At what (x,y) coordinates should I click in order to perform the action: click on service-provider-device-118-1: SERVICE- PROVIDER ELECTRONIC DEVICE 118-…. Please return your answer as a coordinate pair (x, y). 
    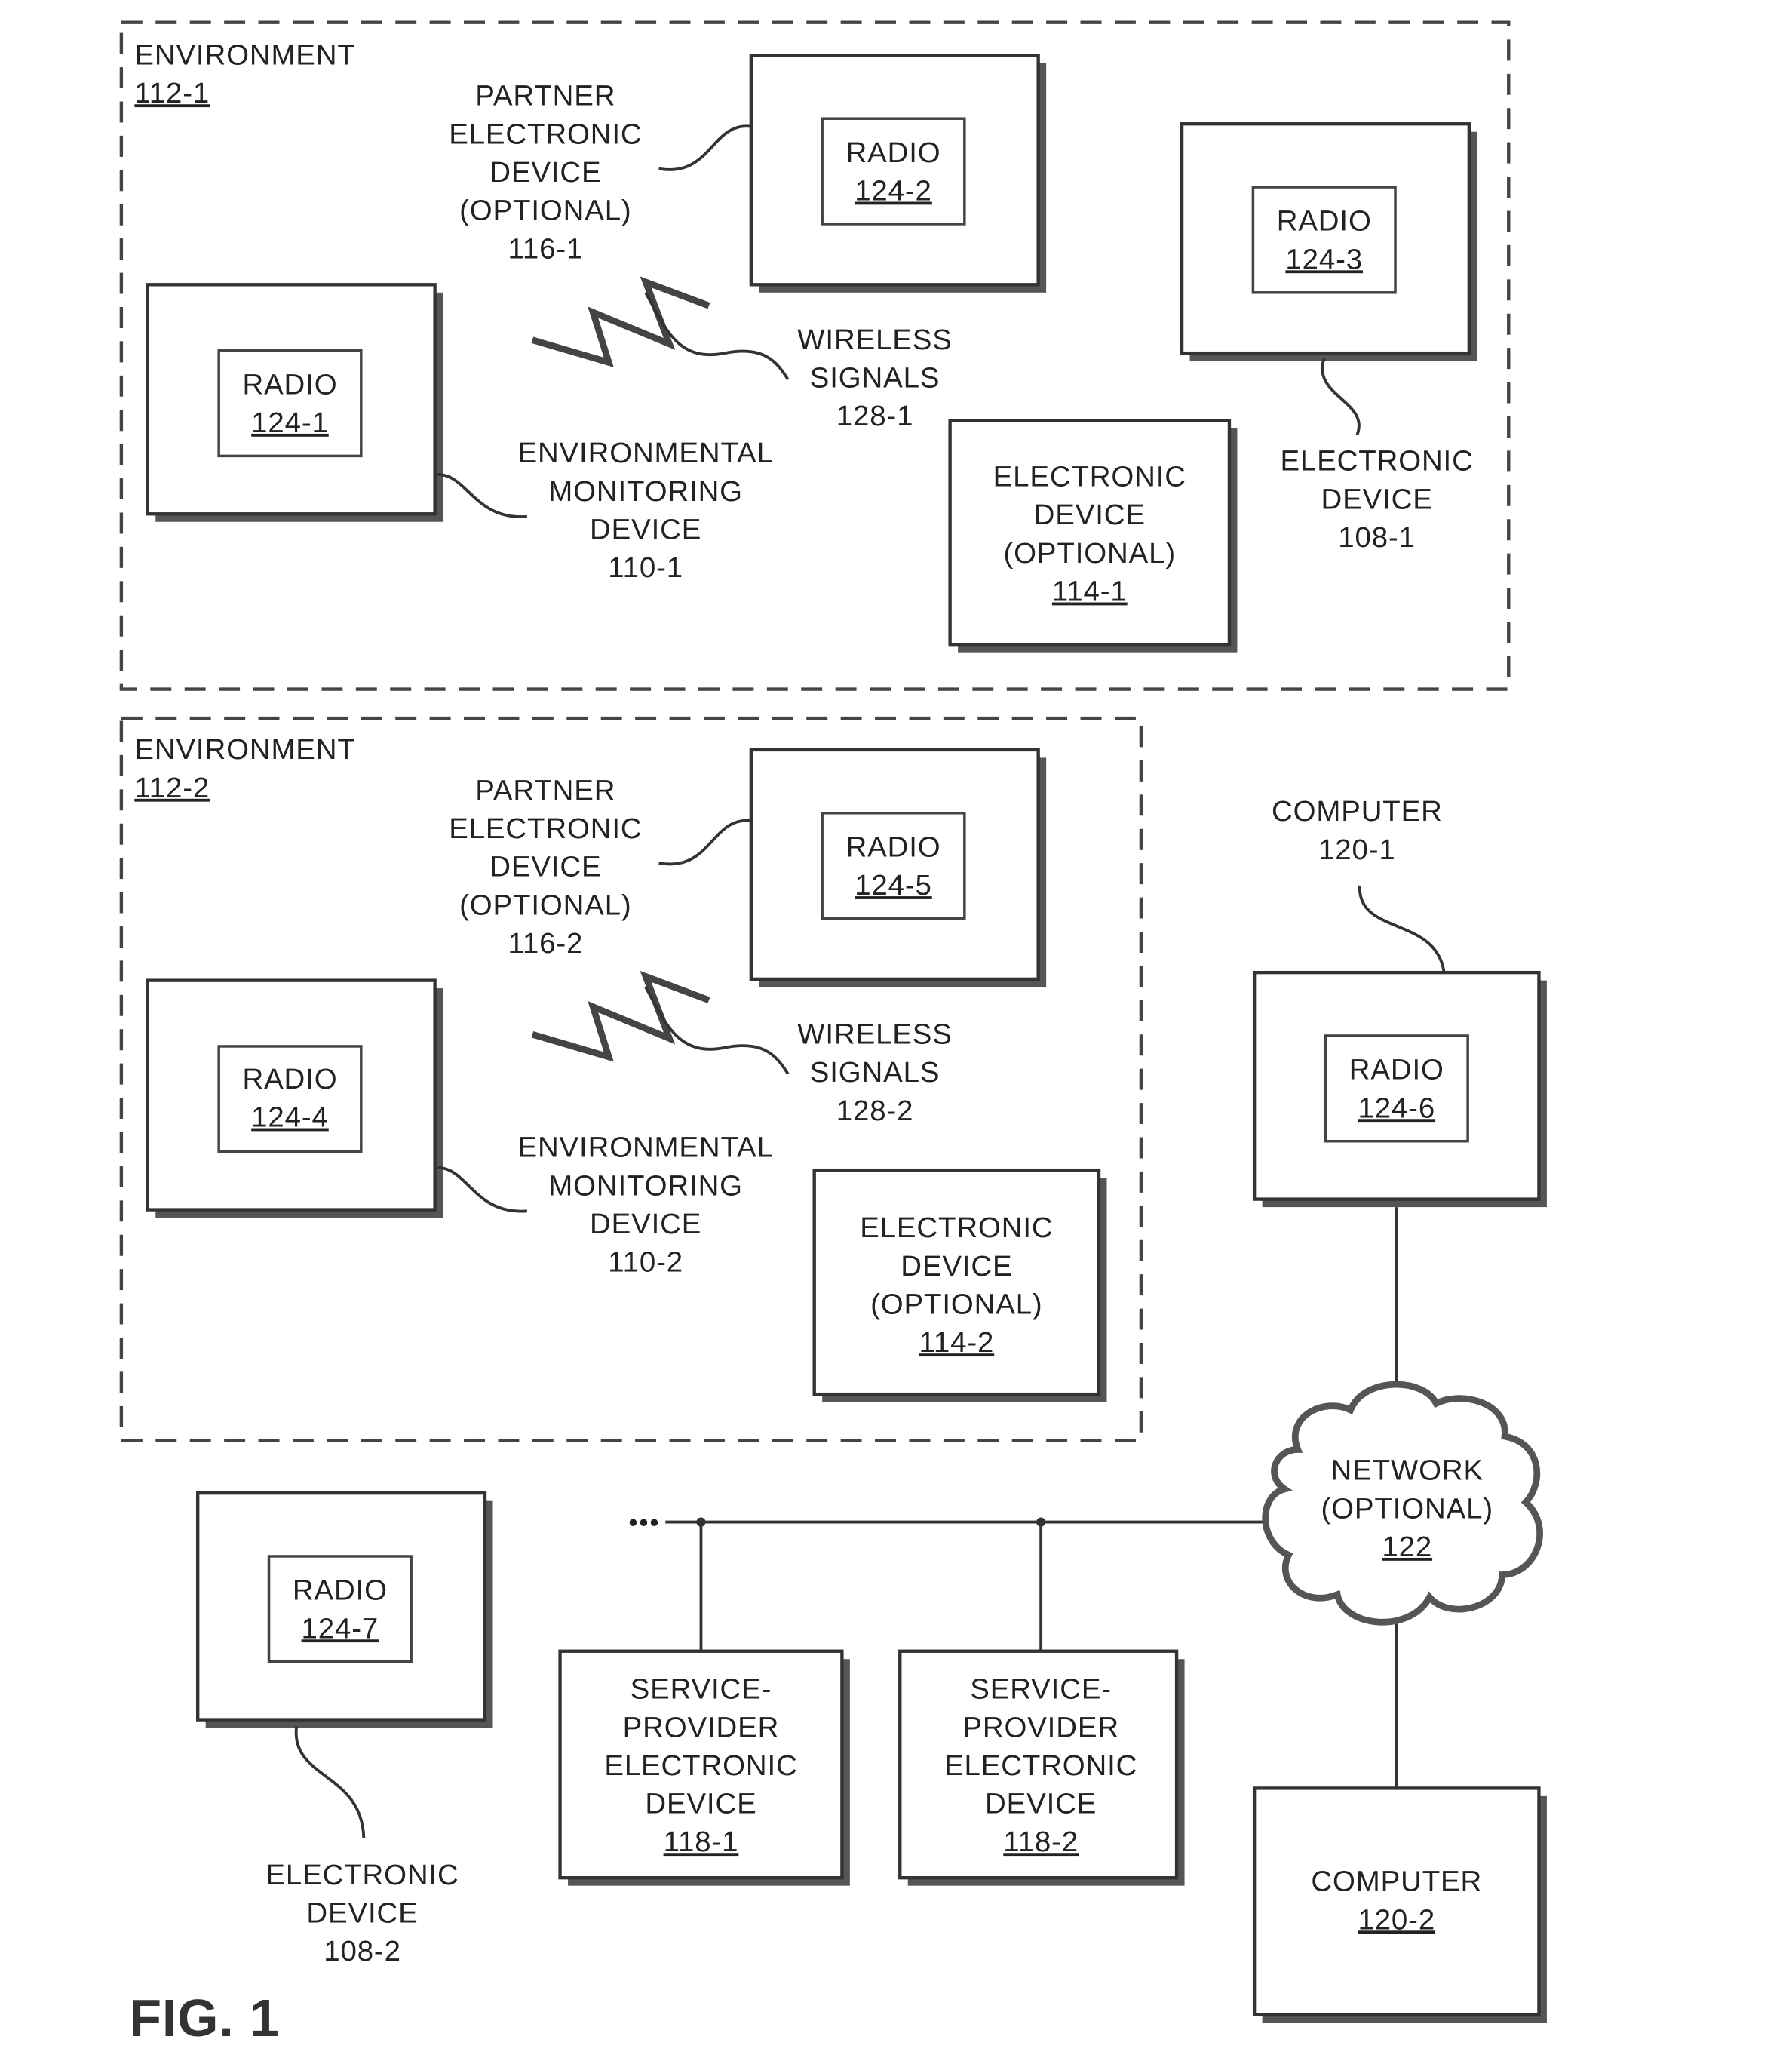
    Looking at the image, I should click on (704, 1767).